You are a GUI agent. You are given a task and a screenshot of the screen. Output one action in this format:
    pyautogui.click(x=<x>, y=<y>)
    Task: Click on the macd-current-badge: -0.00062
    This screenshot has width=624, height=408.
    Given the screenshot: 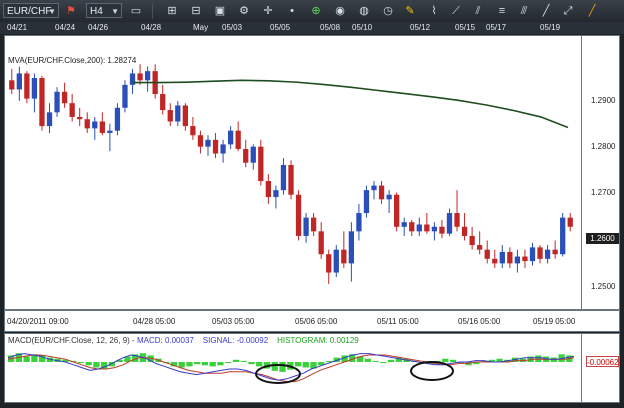 What is the action you would take?
    pyautogui.click(x=602, y=361)
    